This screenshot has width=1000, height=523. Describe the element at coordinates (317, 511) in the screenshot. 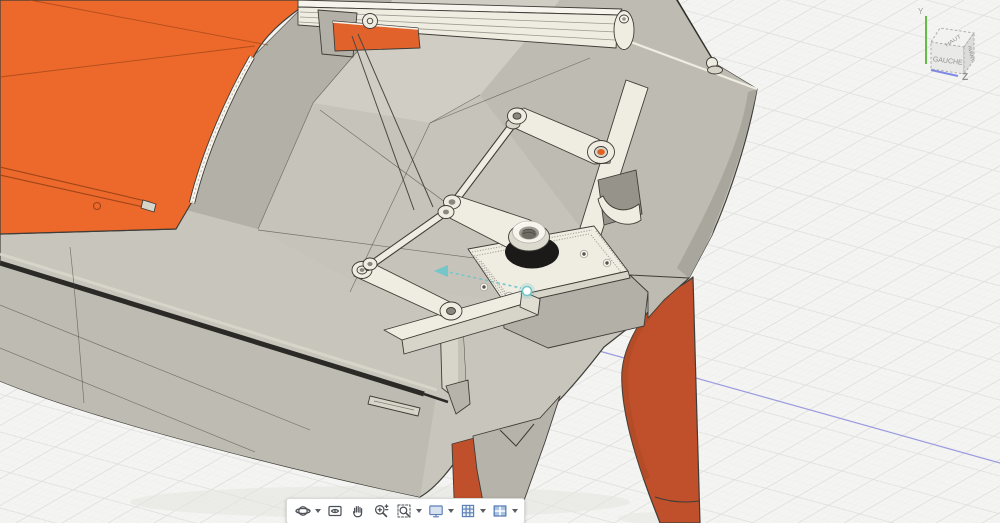

I see `orbit-dropdown` at that location.